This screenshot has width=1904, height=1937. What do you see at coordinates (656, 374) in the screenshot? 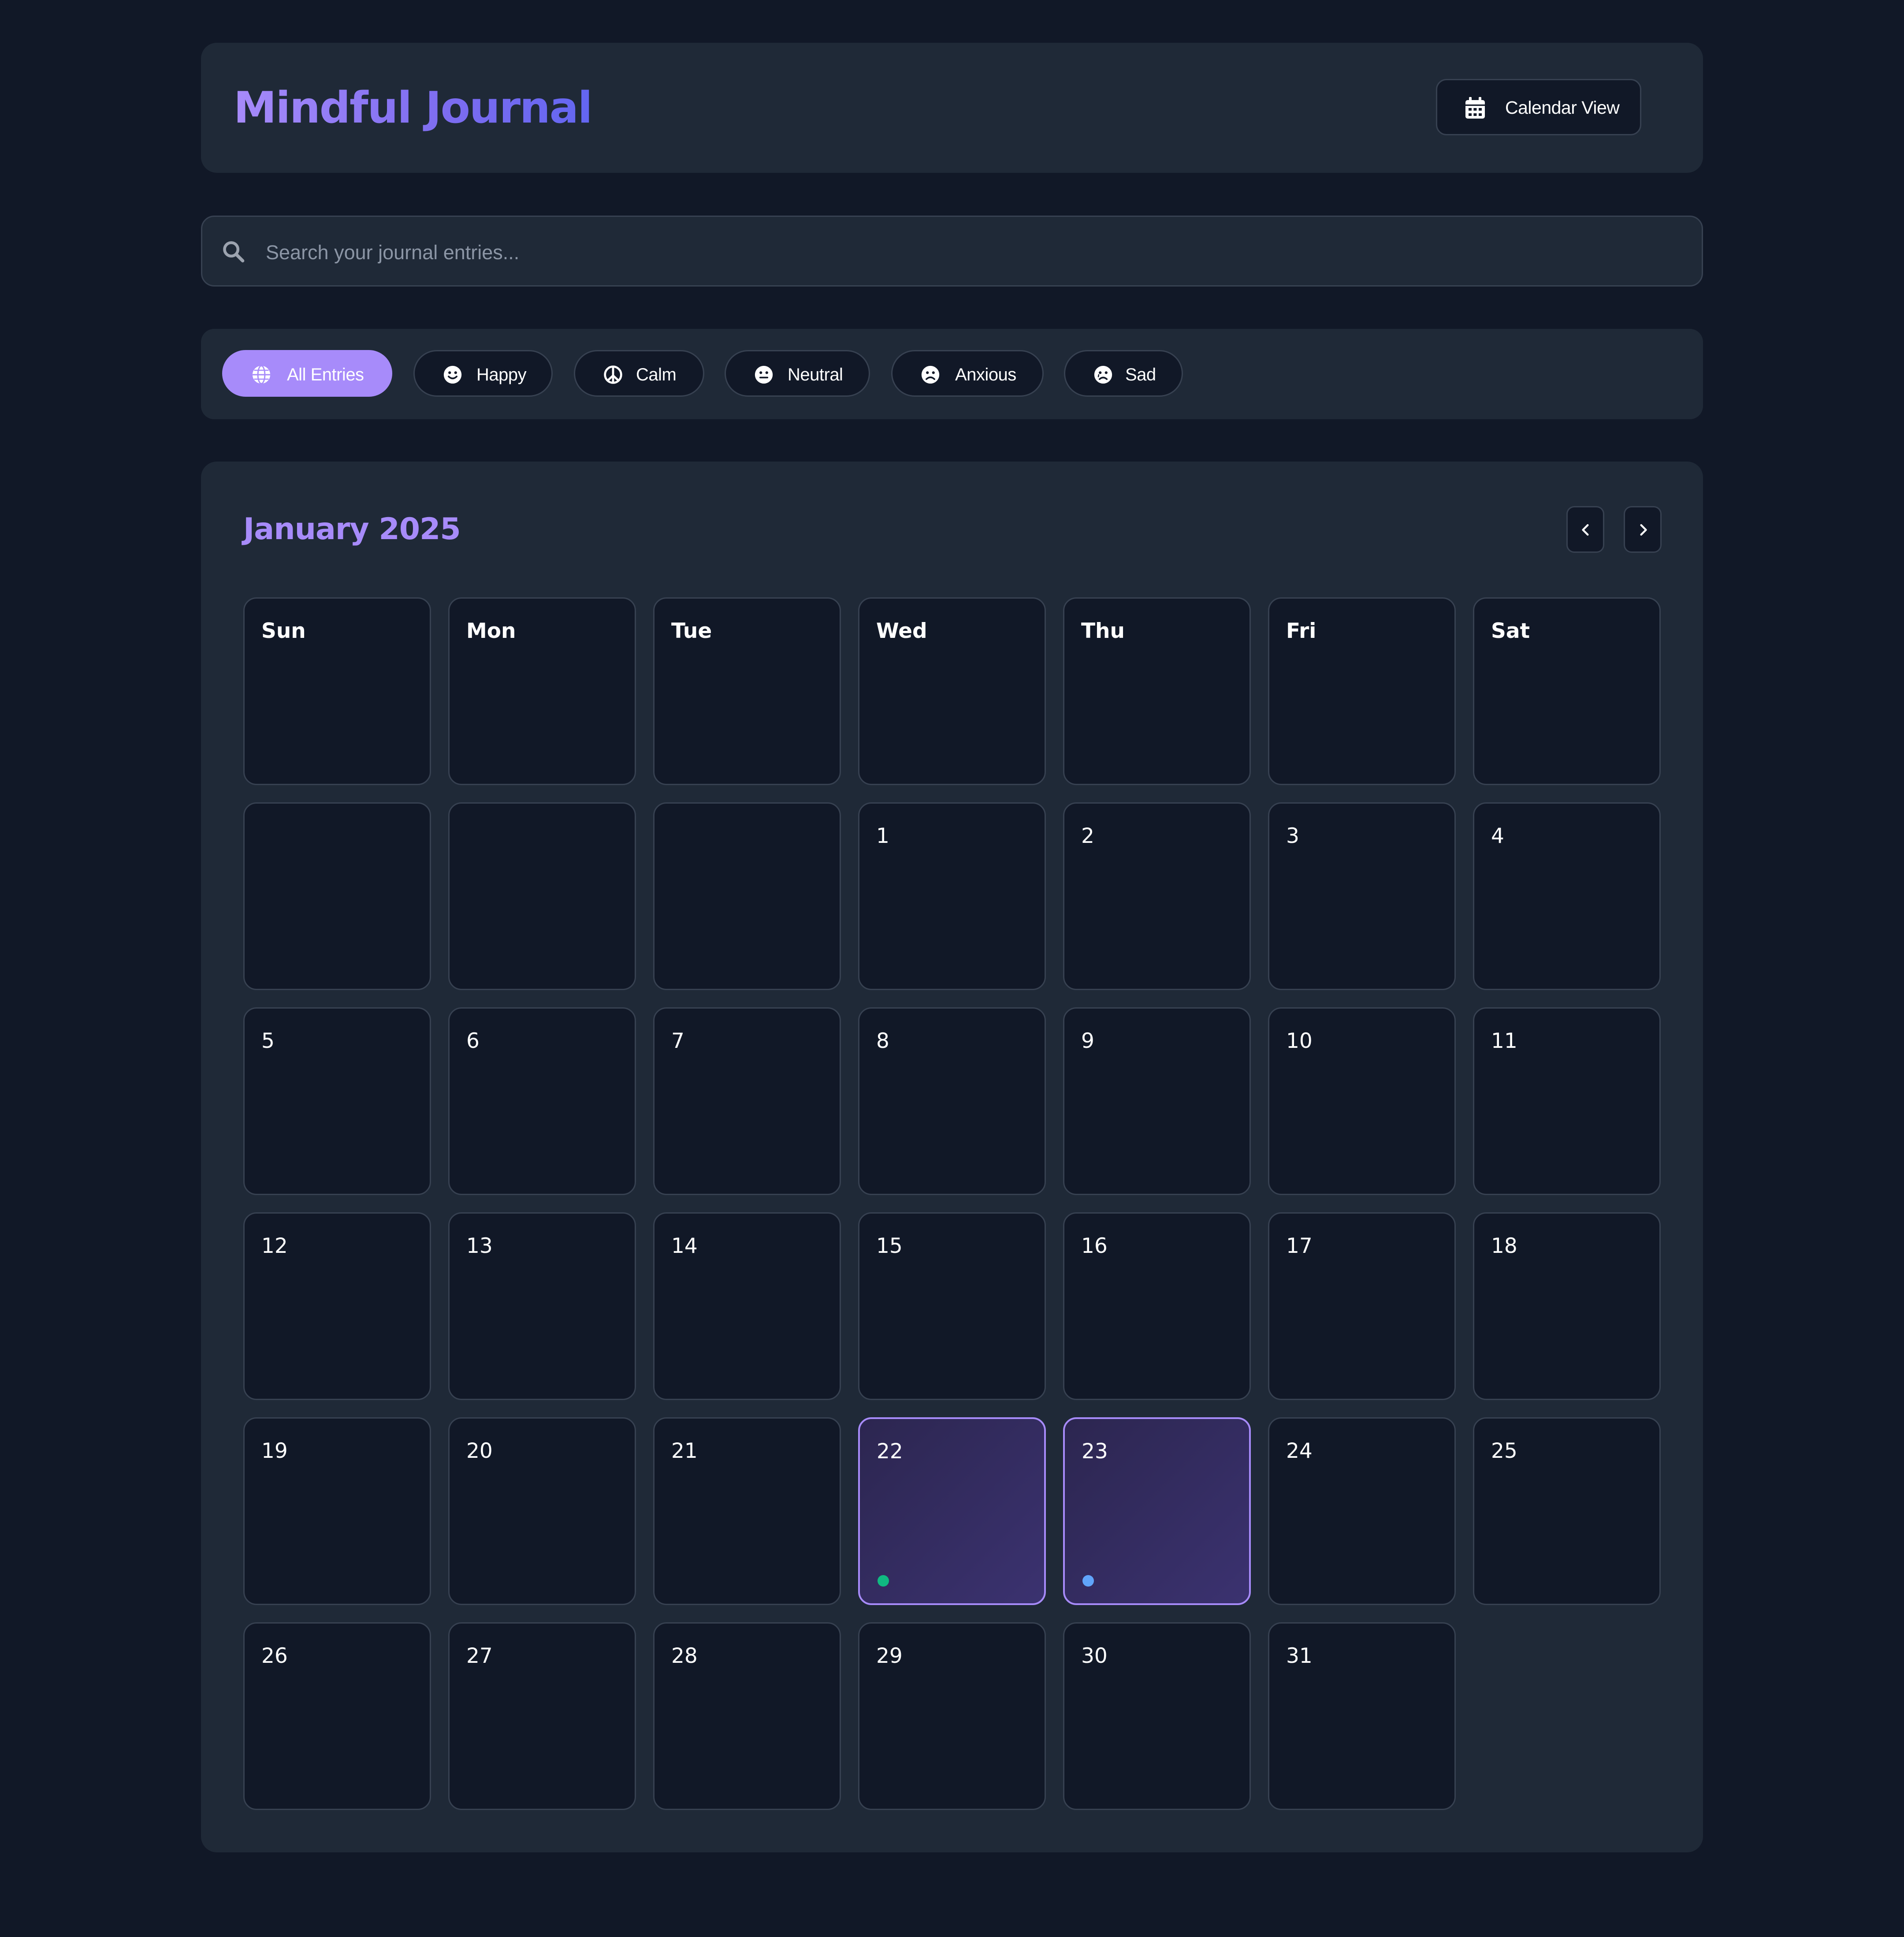
I see `filter-label: Calm` at bounding box center [656, 374].